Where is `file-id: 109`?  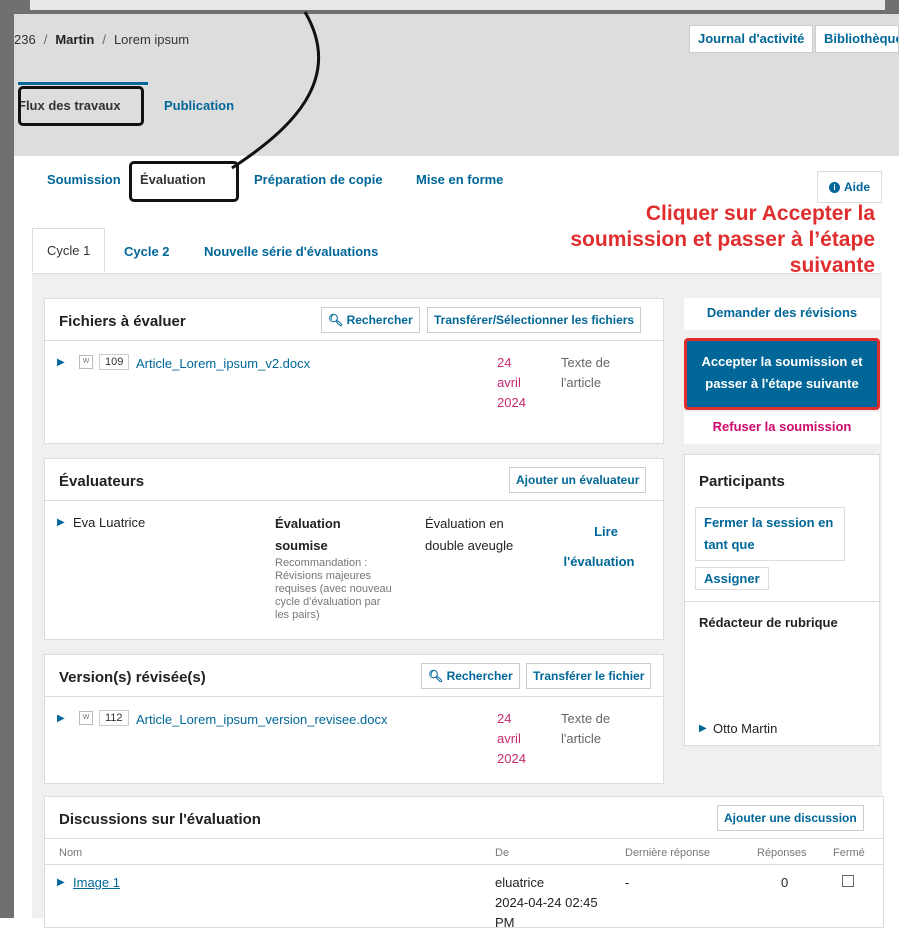
file-id: 109 is located at coordinates (114, 362).